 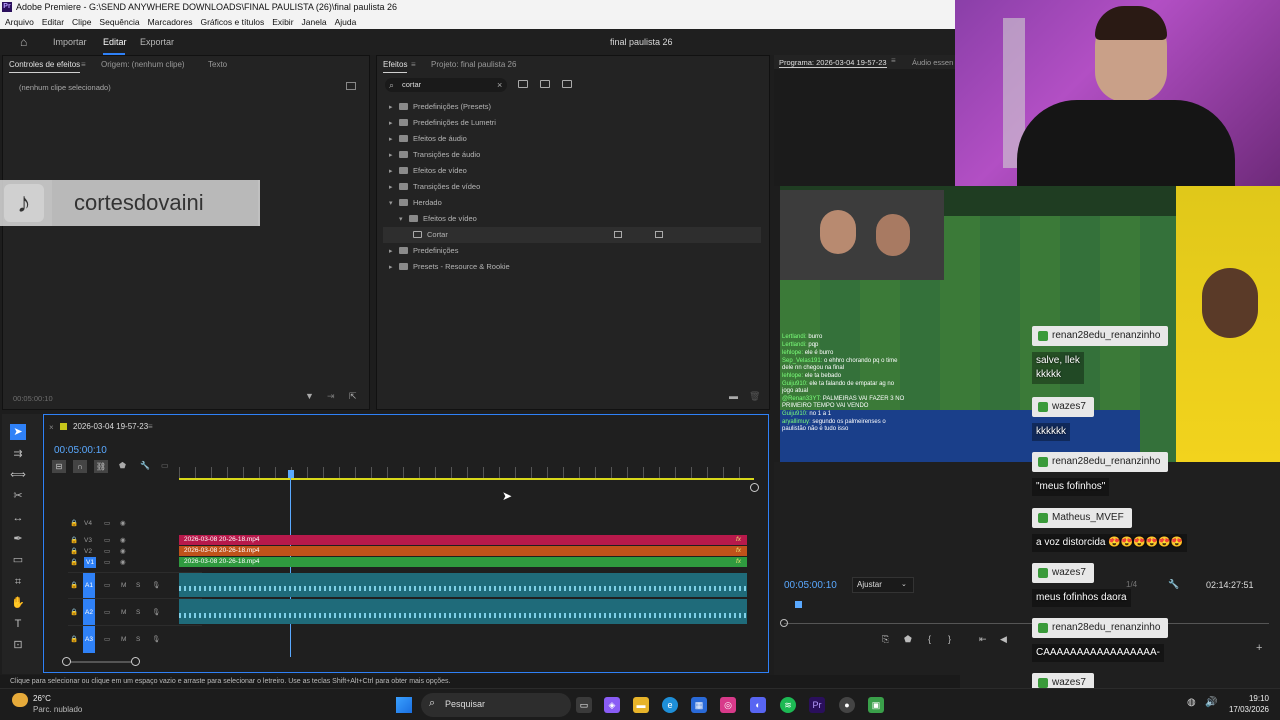 I want to click on caption-tool-icon: ⊡, so click(x=18, y=645).